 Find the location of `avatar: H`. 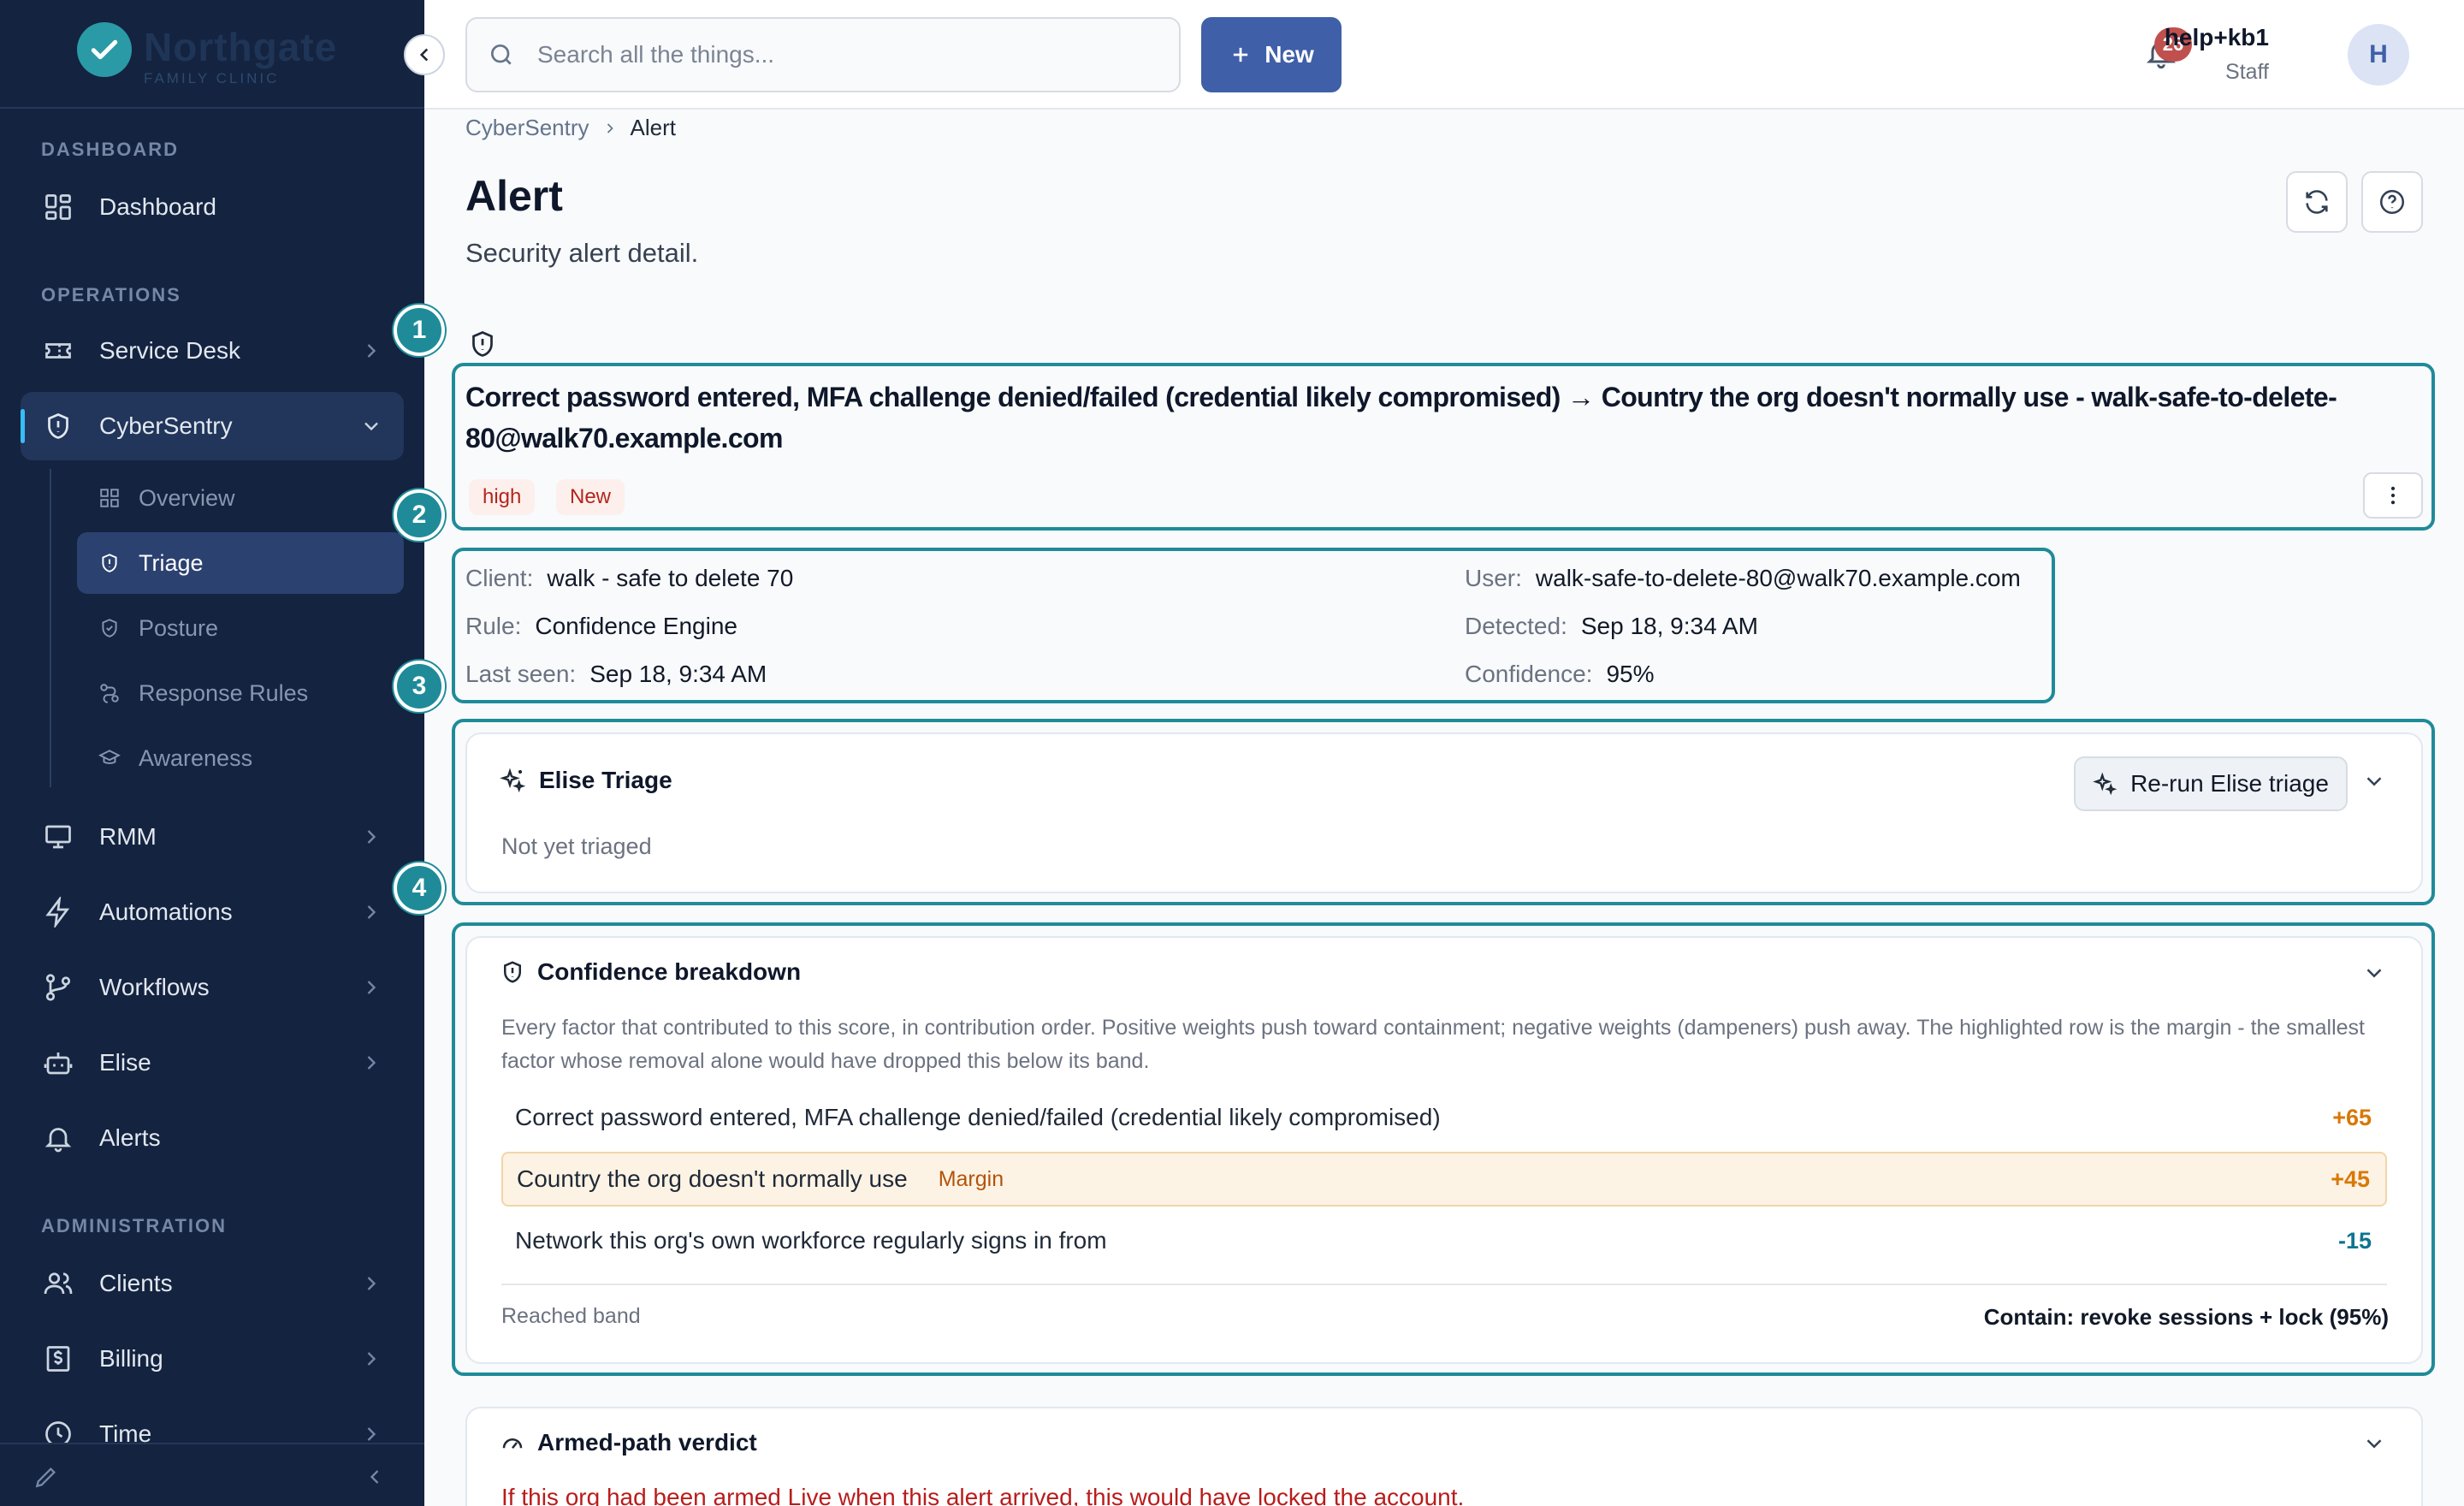

avatar: H is located at coordinates (2378, 55).